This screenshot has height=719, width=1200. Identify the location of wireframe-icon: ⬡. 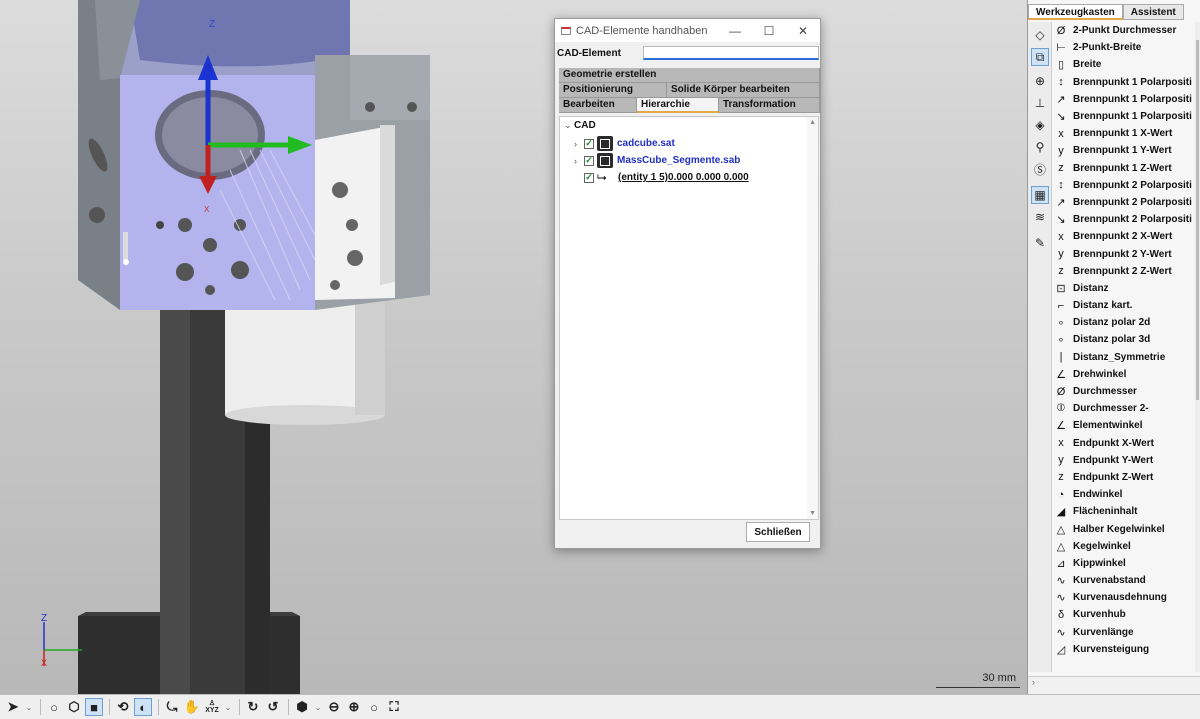
(74, 707).